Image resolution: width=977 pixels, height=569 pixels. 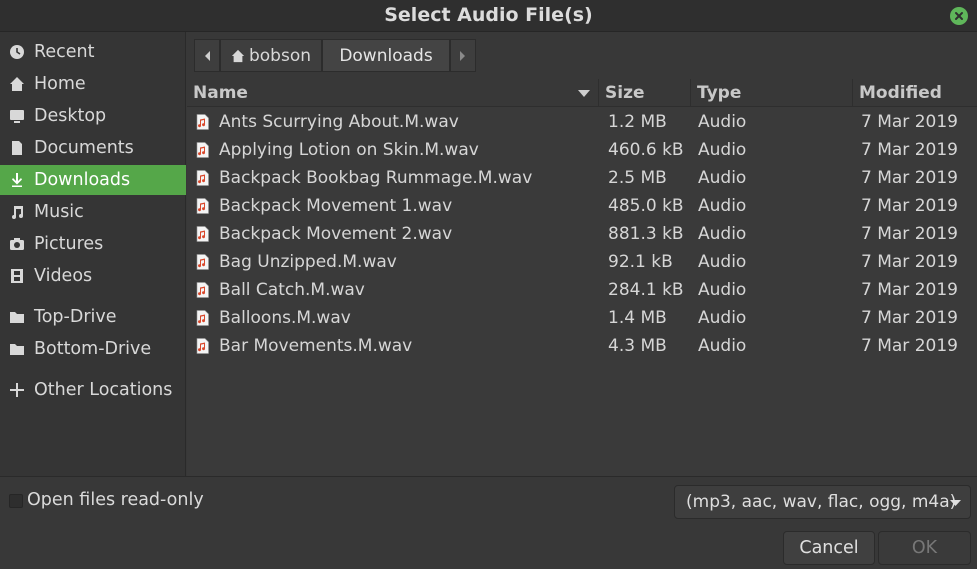 I want to click on plus-icon, so click(x=17, y=390).